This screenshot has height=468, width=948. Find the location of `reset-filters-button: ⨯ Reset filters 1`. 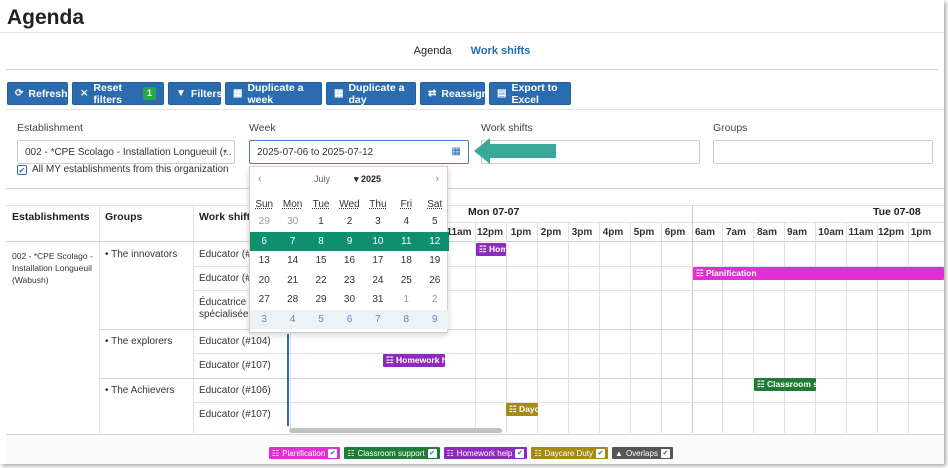

reset-filters-button: ⨯ Reset filters 1 is located at coordinates (118, 94).